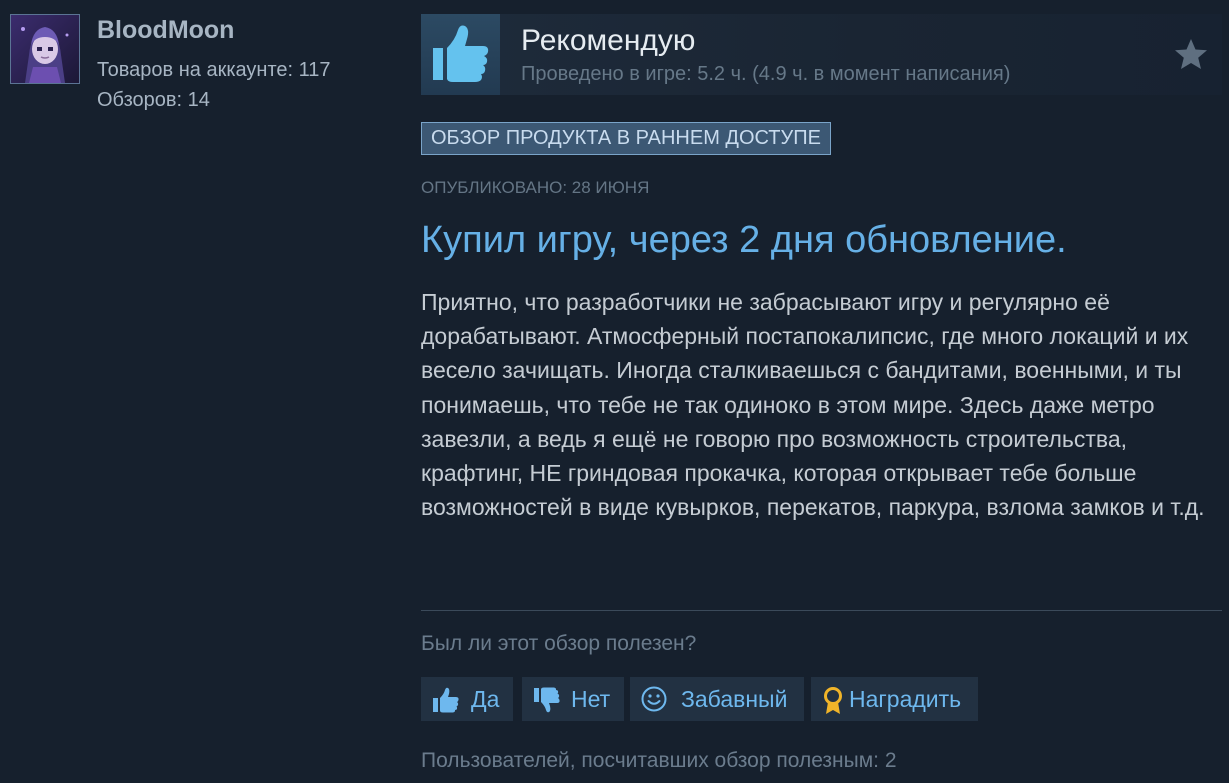  I want to click on early-access-badge: ОБЗОР ПРОДУКТА В РАННЕМ ДОСТУПЕ, so click(626, 138).